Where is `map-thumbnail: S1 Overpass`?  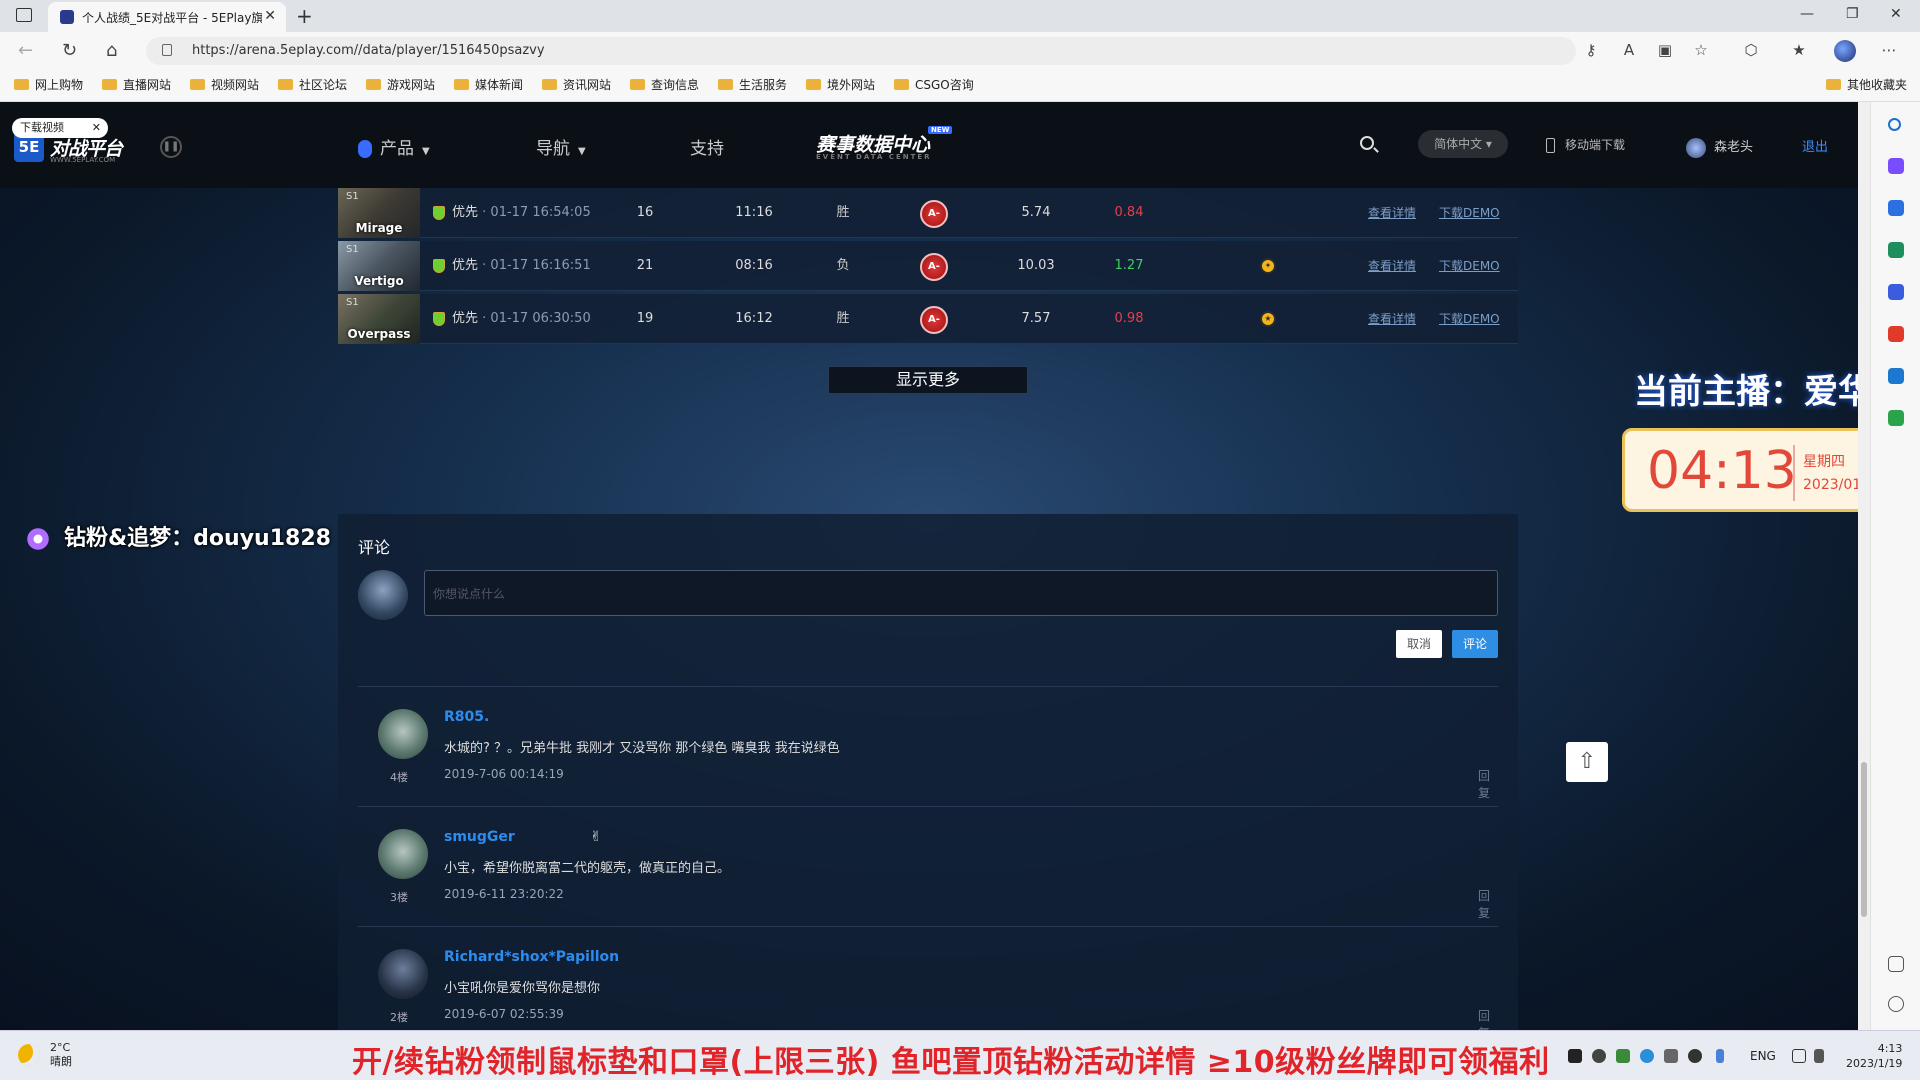
map-thumbnail: S1 Overpass is located at coordinates (379, 319).